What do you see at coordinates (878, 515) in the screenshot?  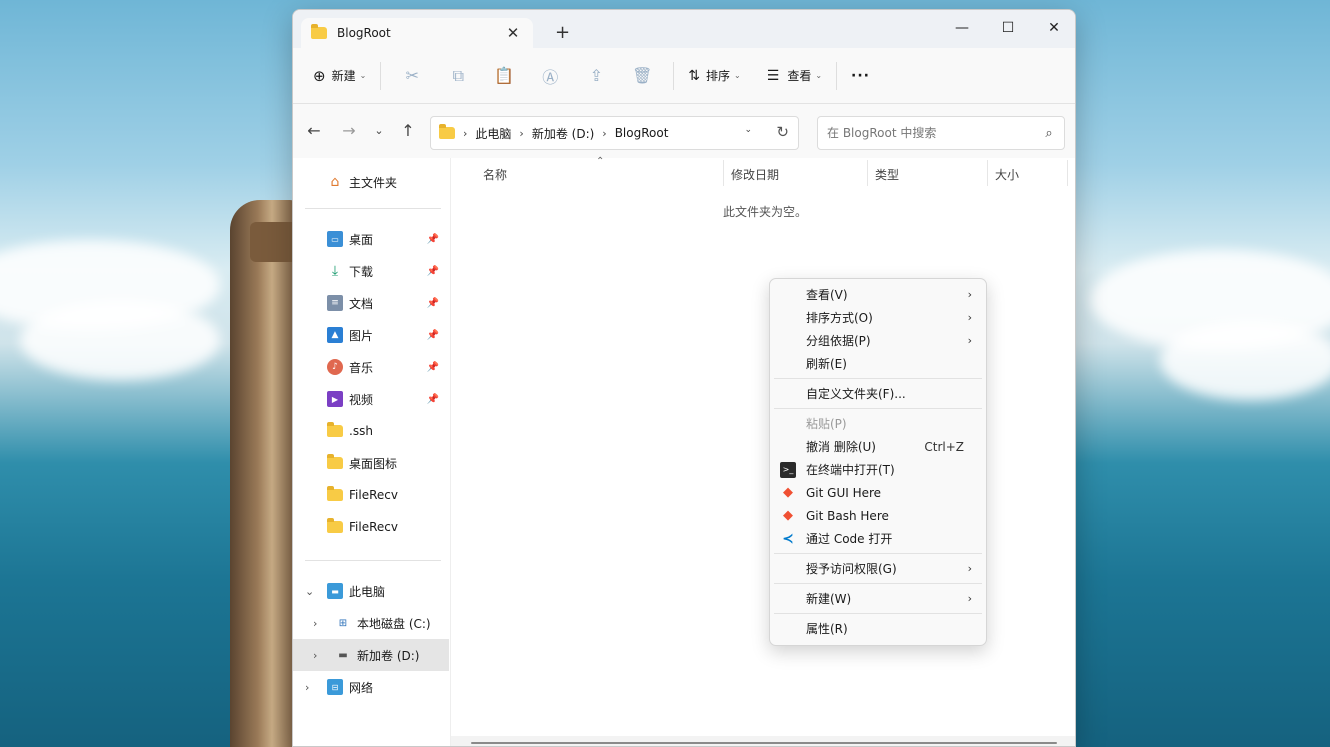 I see `menu-item-git-bash: ◆ Git Bash Here` at bounding box center [878, 515].